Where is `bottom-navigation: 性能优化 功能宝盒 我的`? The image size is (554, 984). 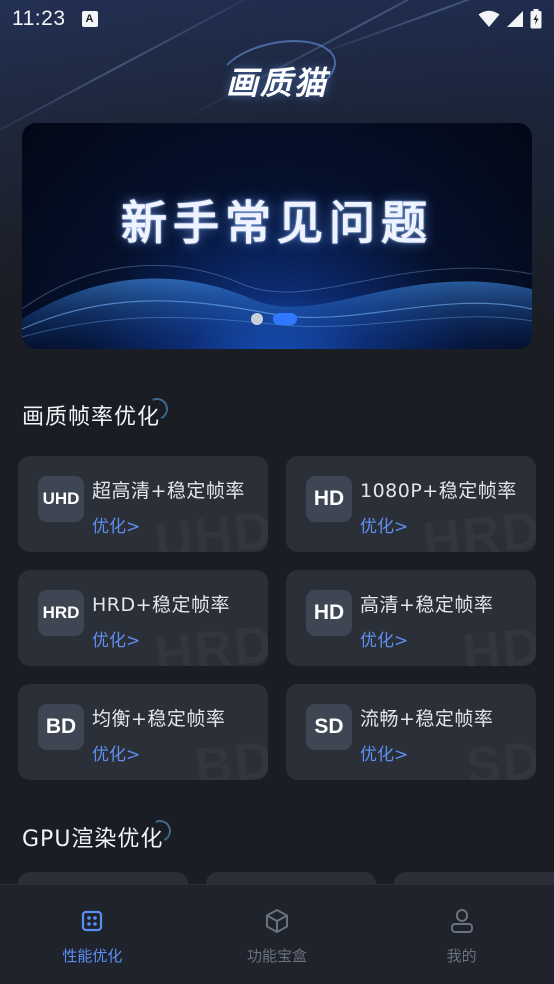 bottom-navigation: 性能优化 功能宝盒 我的 is located at coordinates (277, 934).